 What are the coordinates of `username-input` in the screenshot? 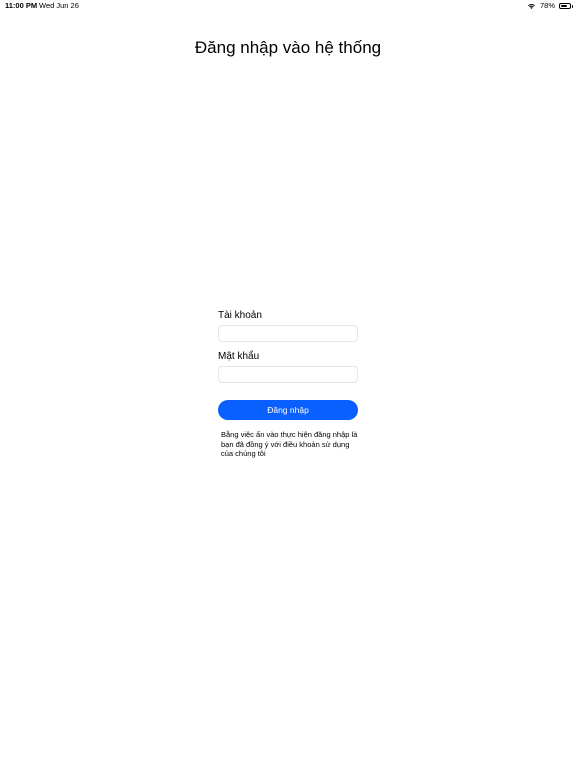 It's located at (288, 333).